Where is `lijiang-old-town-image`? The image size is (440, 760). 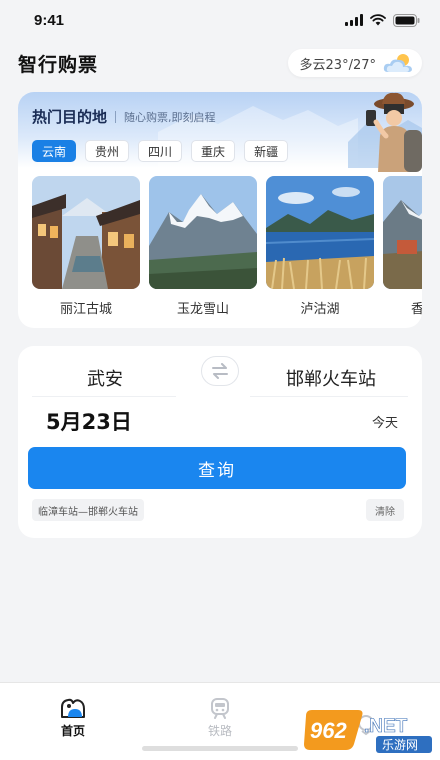 lijiang-old-town-image is located at coordinates (86, 232).